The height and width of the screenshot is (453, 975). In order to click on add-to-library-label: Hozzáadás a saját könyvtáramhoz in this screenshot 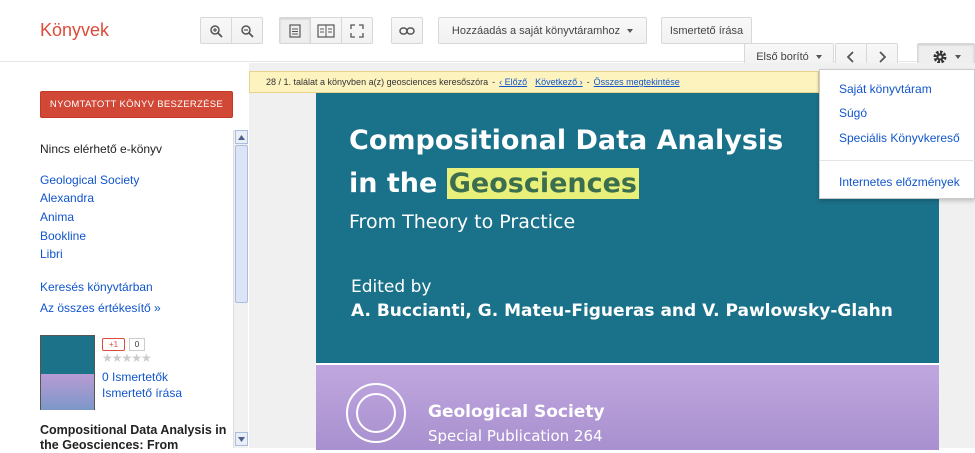, I will do `click(536, 30)`.